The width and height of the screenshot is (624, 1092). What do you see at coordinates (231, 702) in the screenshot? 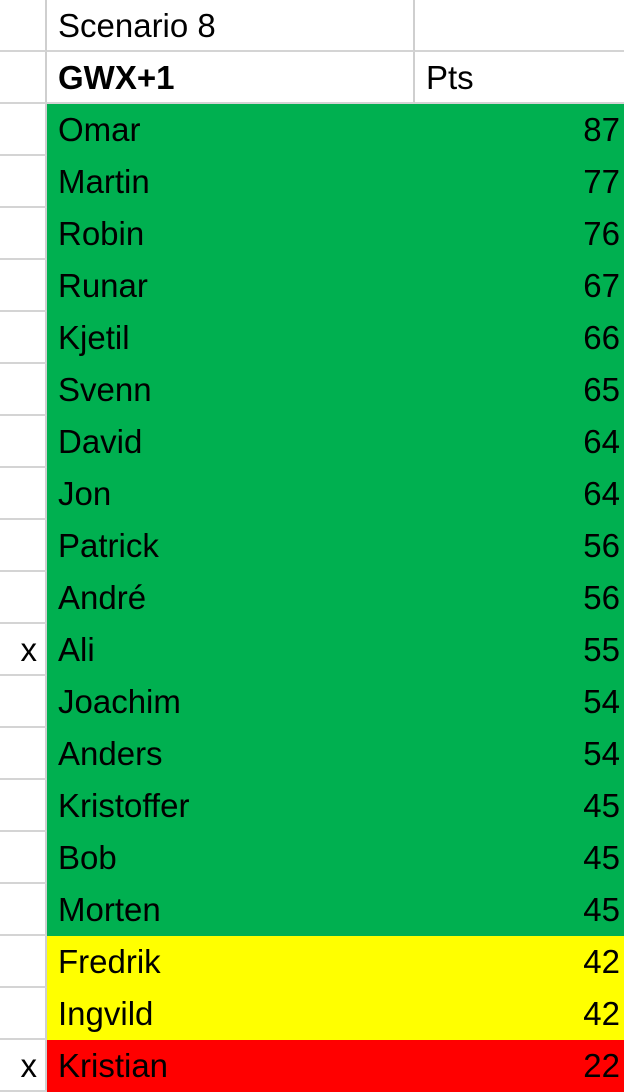
I see `player-name-cell: Joachim` at bounding box center [231, 702].